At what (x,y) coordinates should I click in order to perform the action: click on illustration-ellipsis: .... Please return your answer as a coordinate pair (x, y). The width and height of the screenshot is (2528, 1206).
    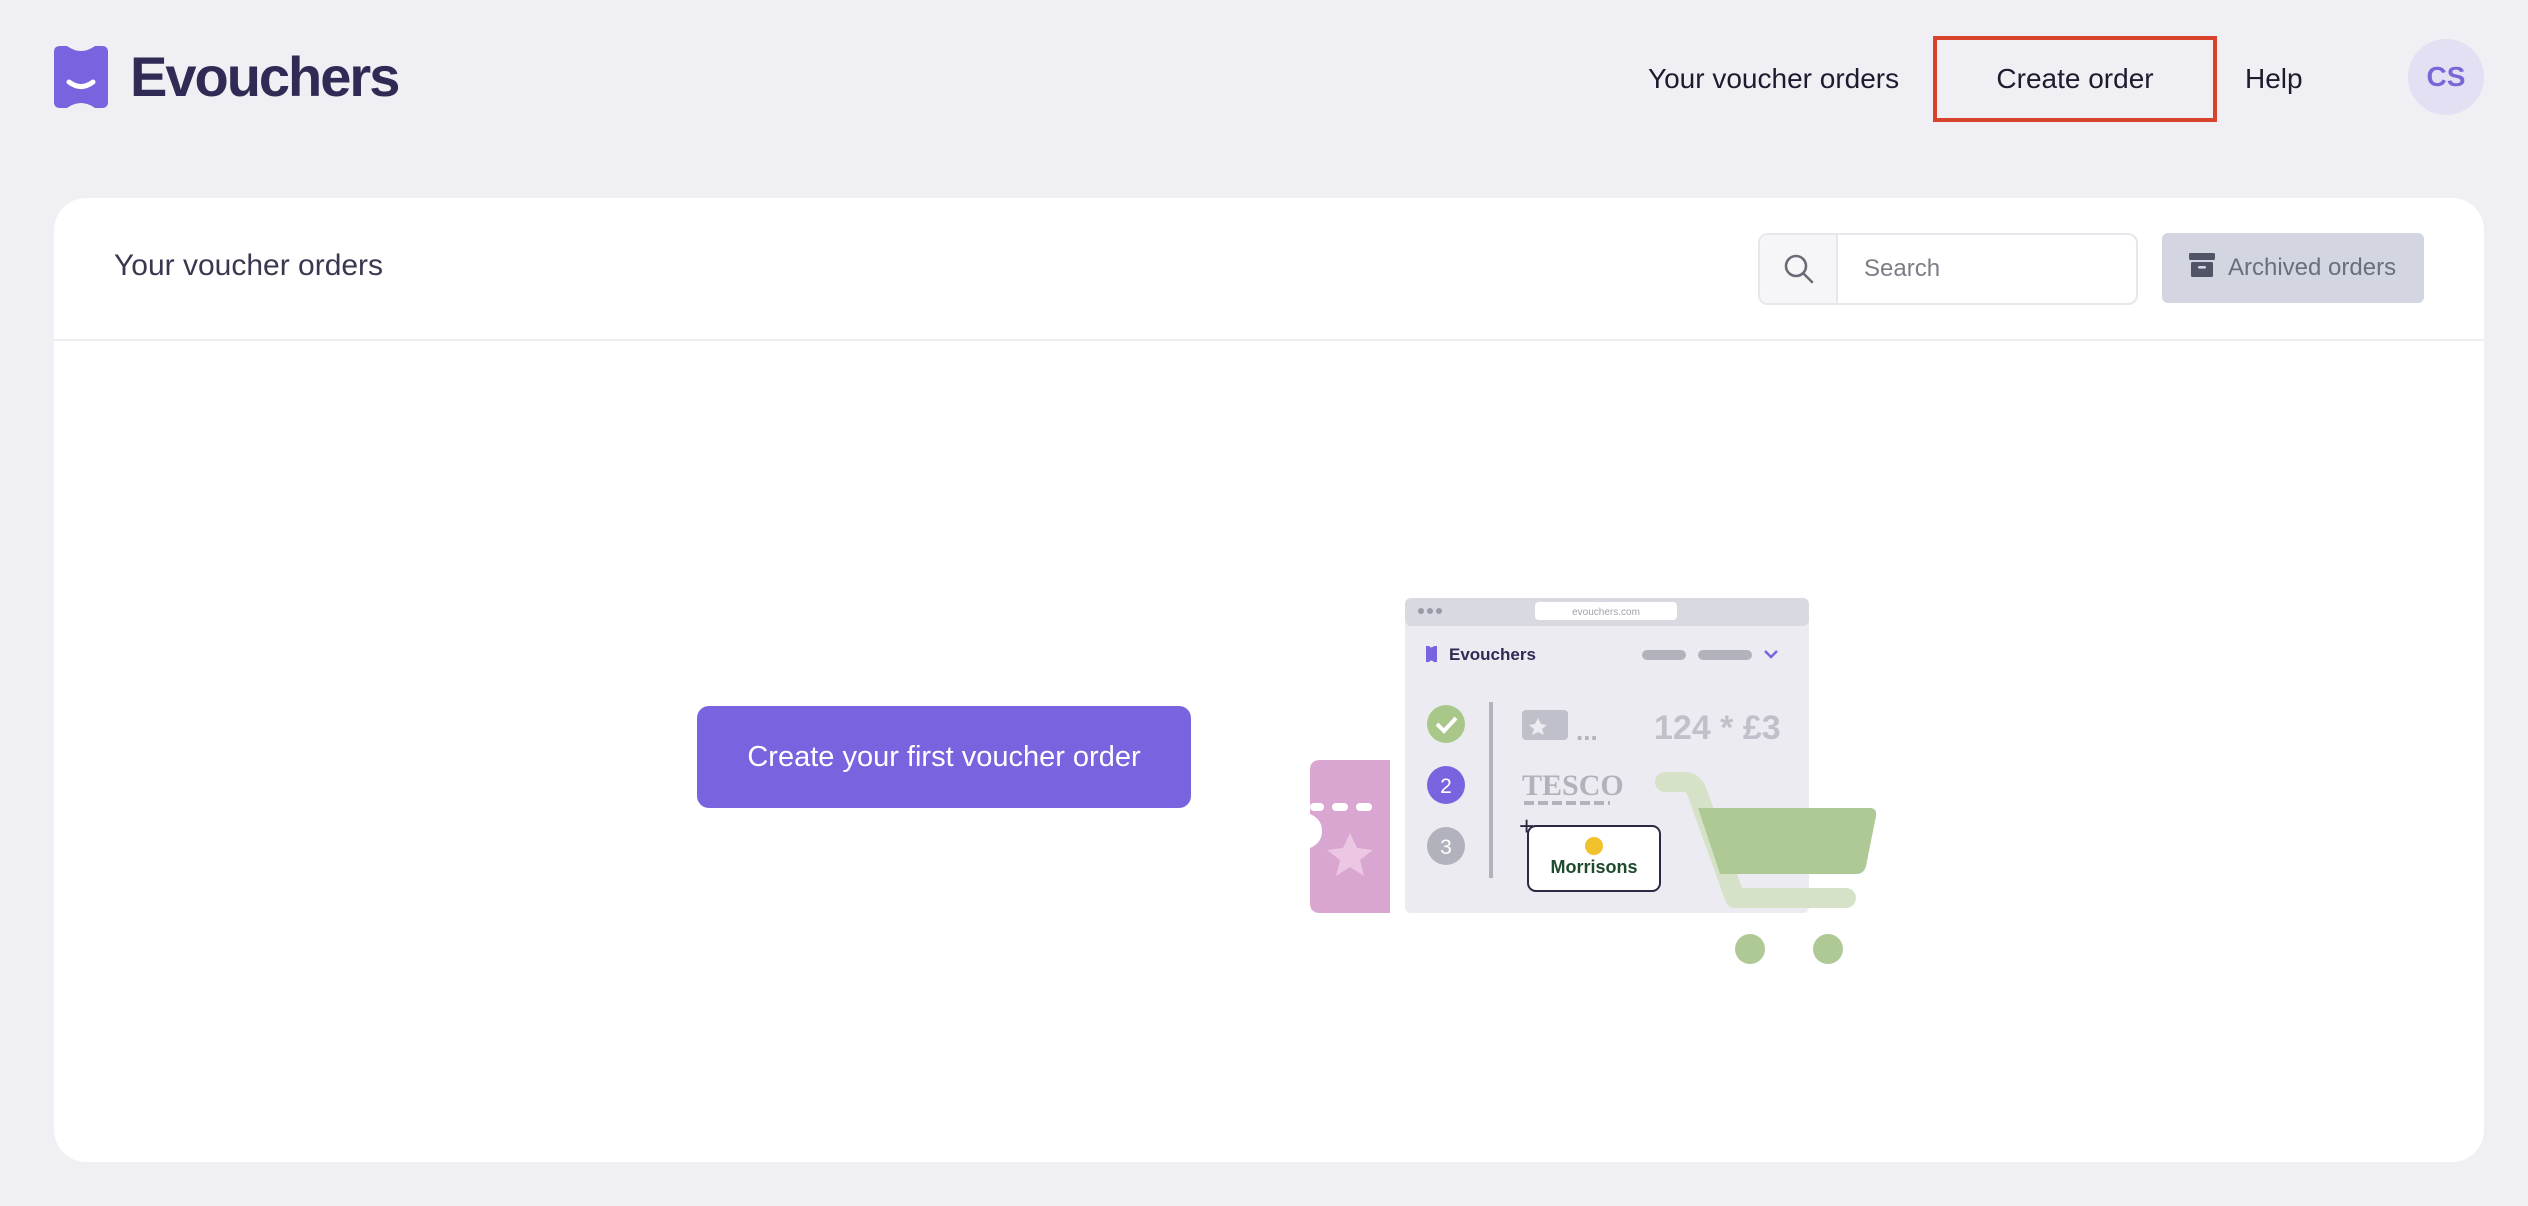
    Looking at the image, I should click on (1587, 731).